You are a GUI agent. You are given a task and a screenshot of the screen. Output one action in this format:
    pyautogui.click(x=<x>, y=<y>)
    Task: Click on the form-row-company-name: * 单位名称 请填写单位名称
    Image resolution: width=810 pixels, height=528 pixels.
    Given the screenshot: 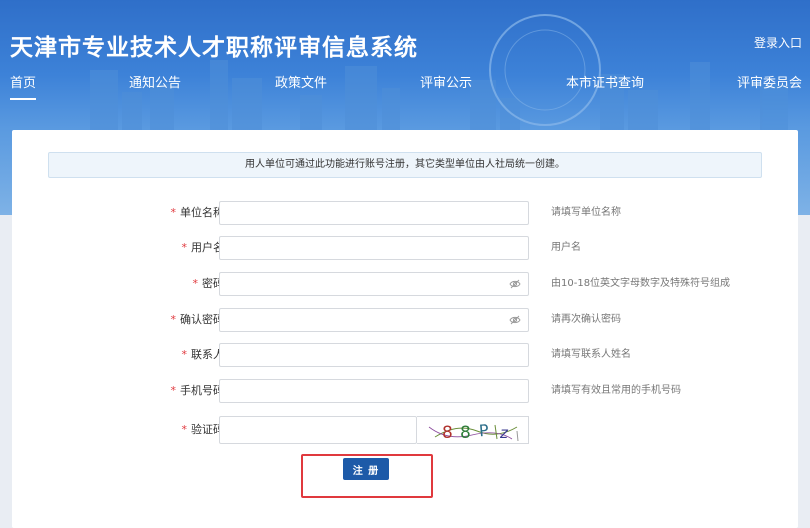 What is the action you would take?
    pyautogui.click(x=405, y=213)
    